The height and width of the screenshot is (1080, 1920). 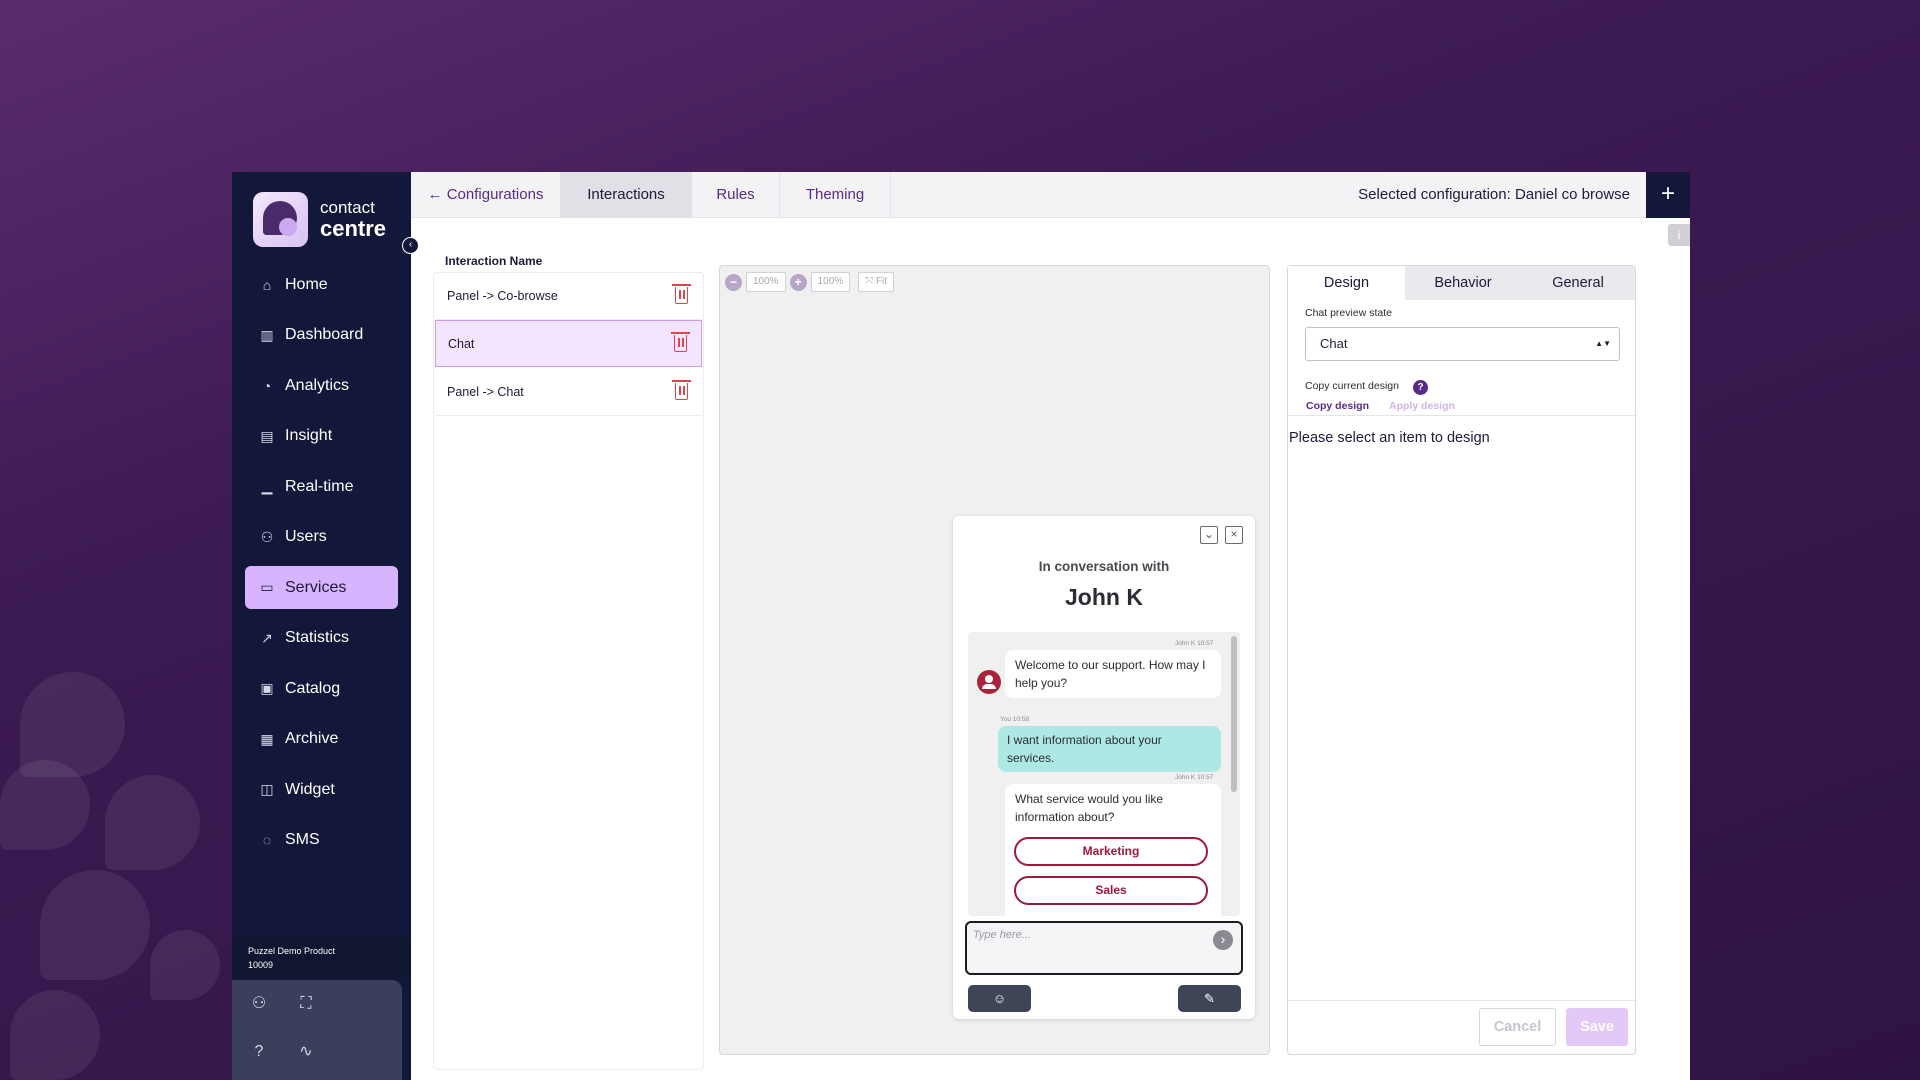 I want to click on tab-configurations-back: ← Configurations, so click(x=486, y=195).